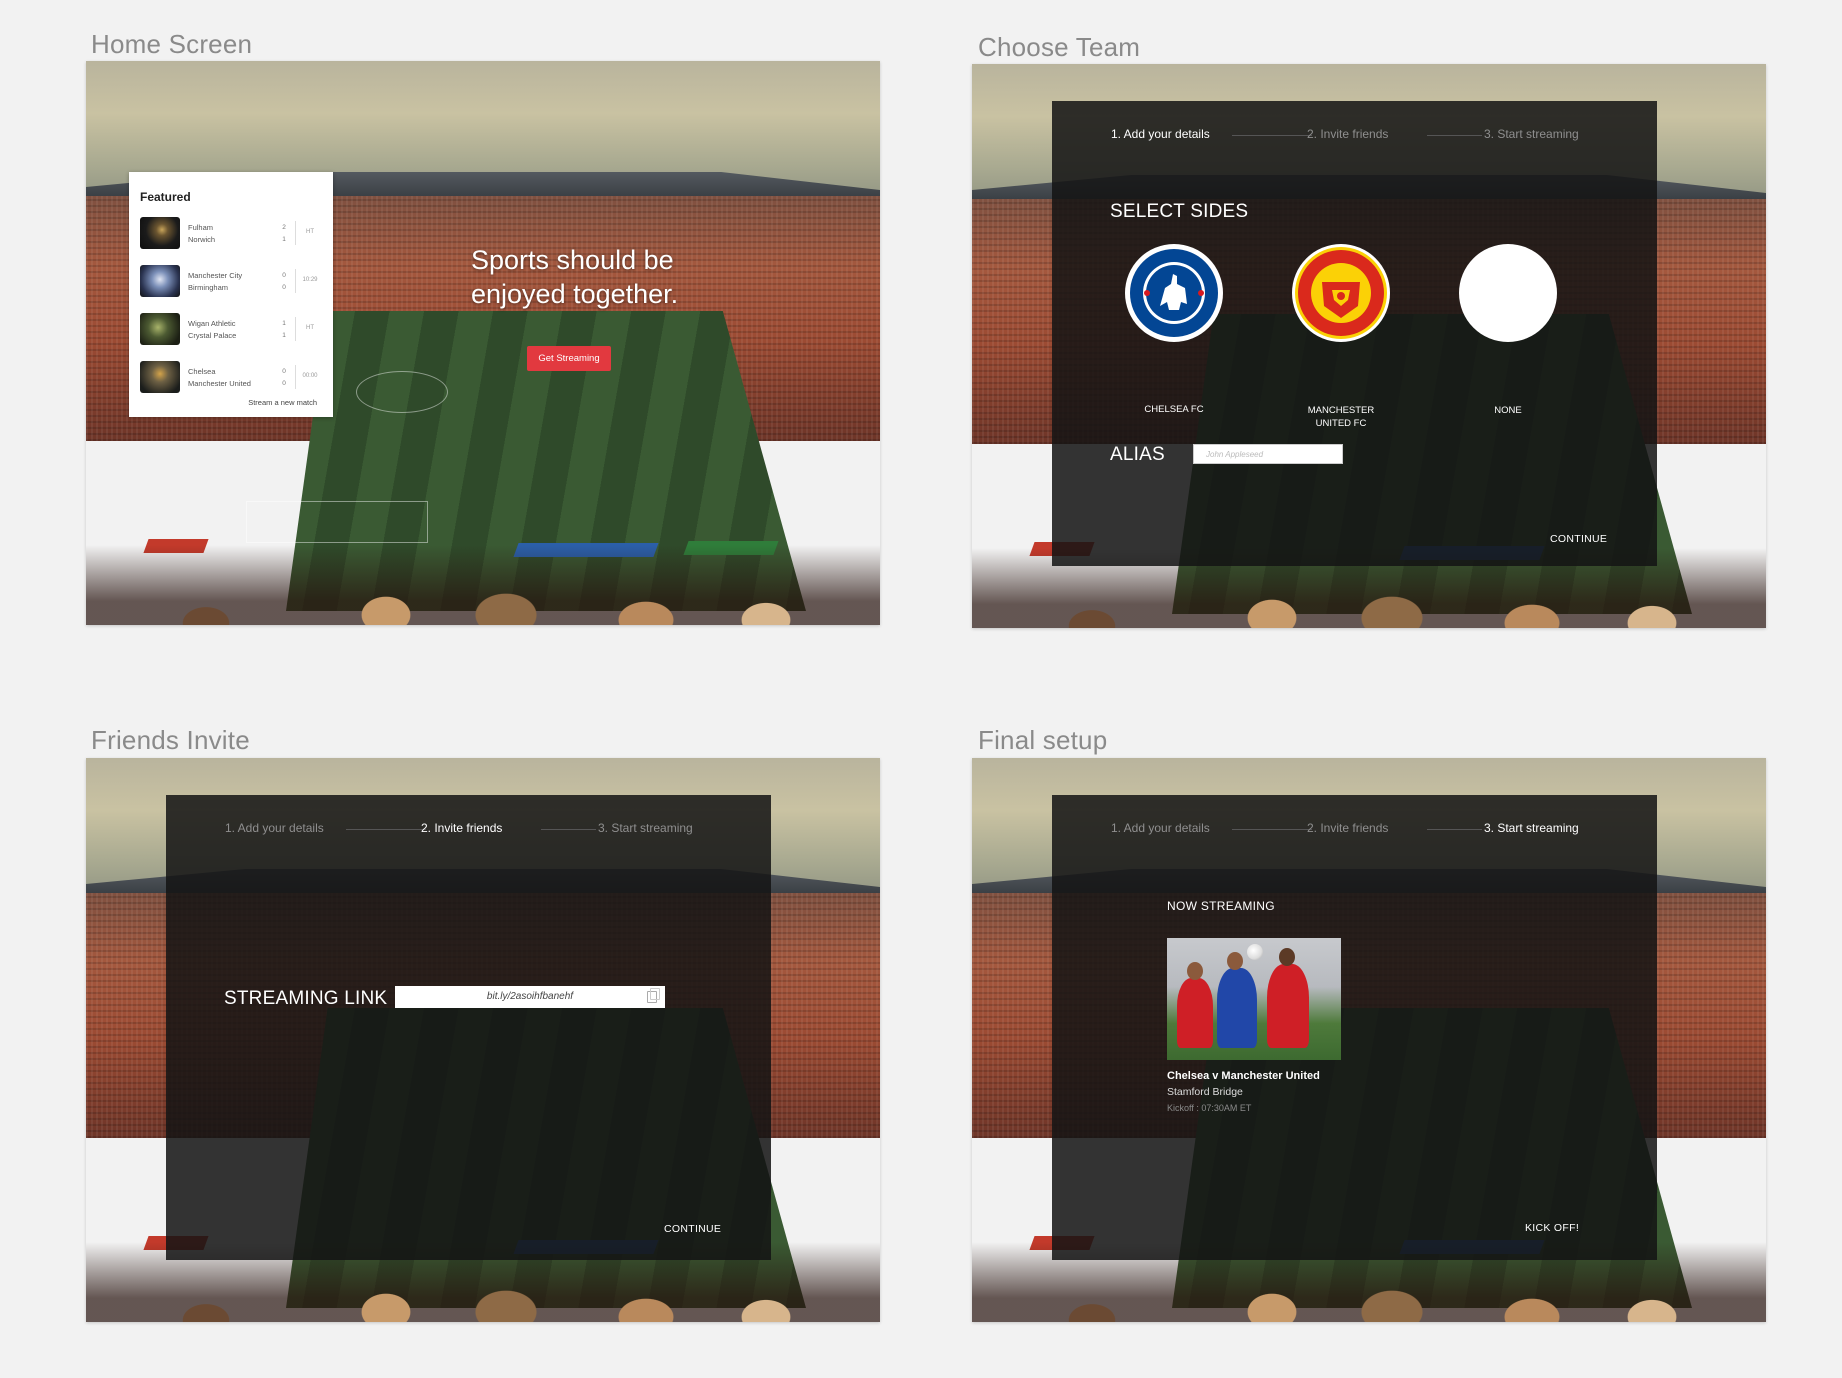 This screenshot has width=1842, height=1378. I want to click on now-streaming-label: NOW STREAMING, so click(1221, 906).